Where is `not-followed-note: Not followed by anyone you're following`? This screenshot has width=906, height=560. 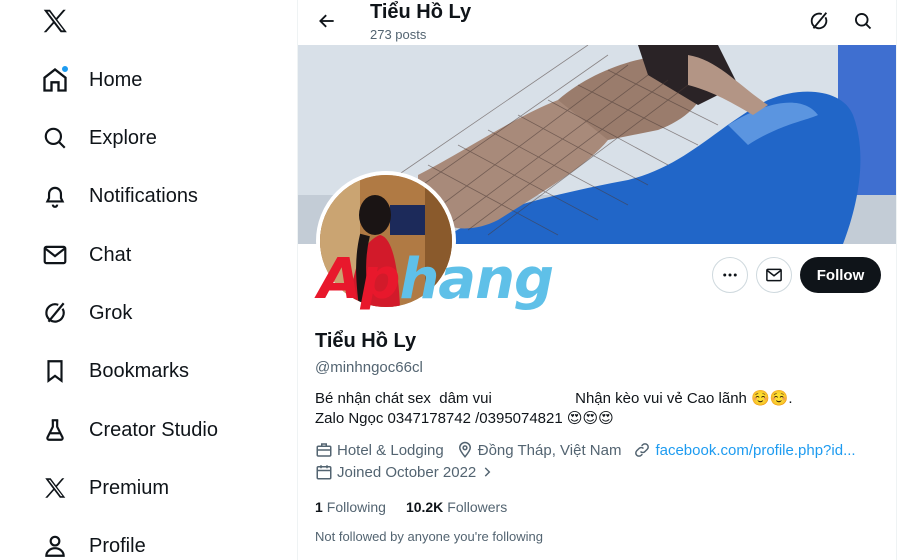
not-followed-note: Not followed by anyone you're following is located at coordinates (429, 536).